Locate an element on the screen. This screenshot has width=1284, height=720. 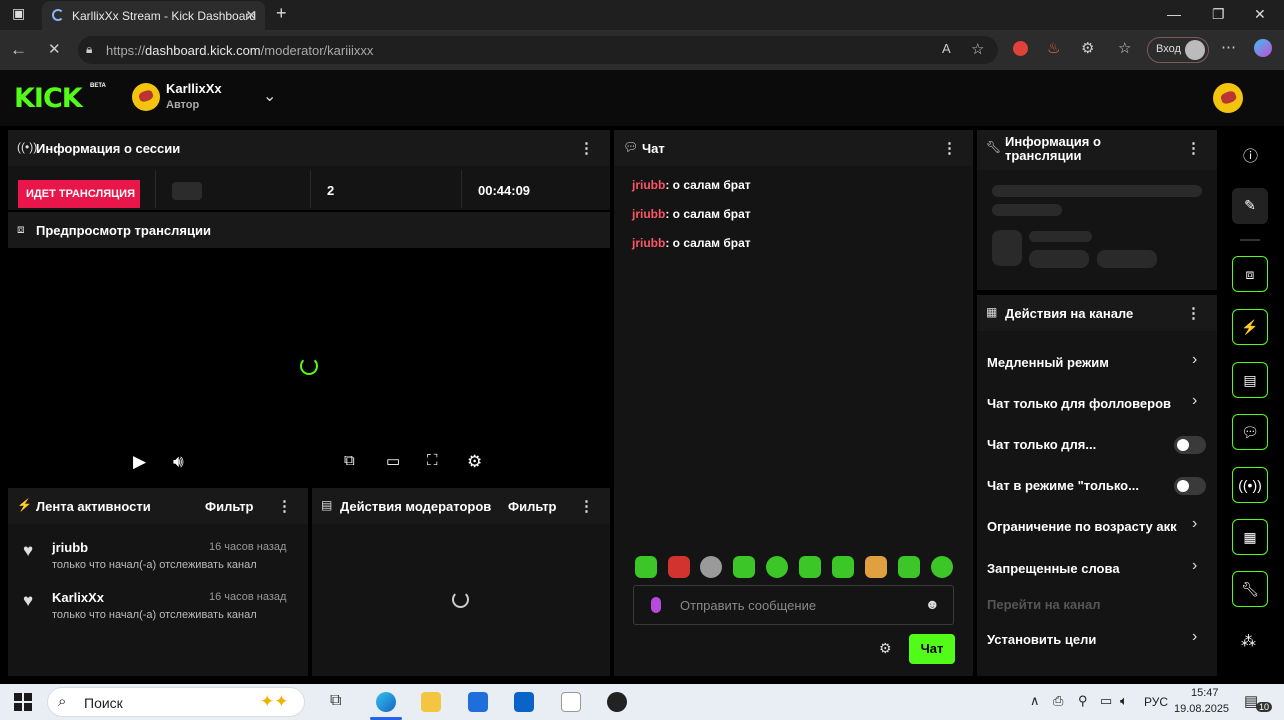
kick-logo: KICK is located at coordinates (48, 98).